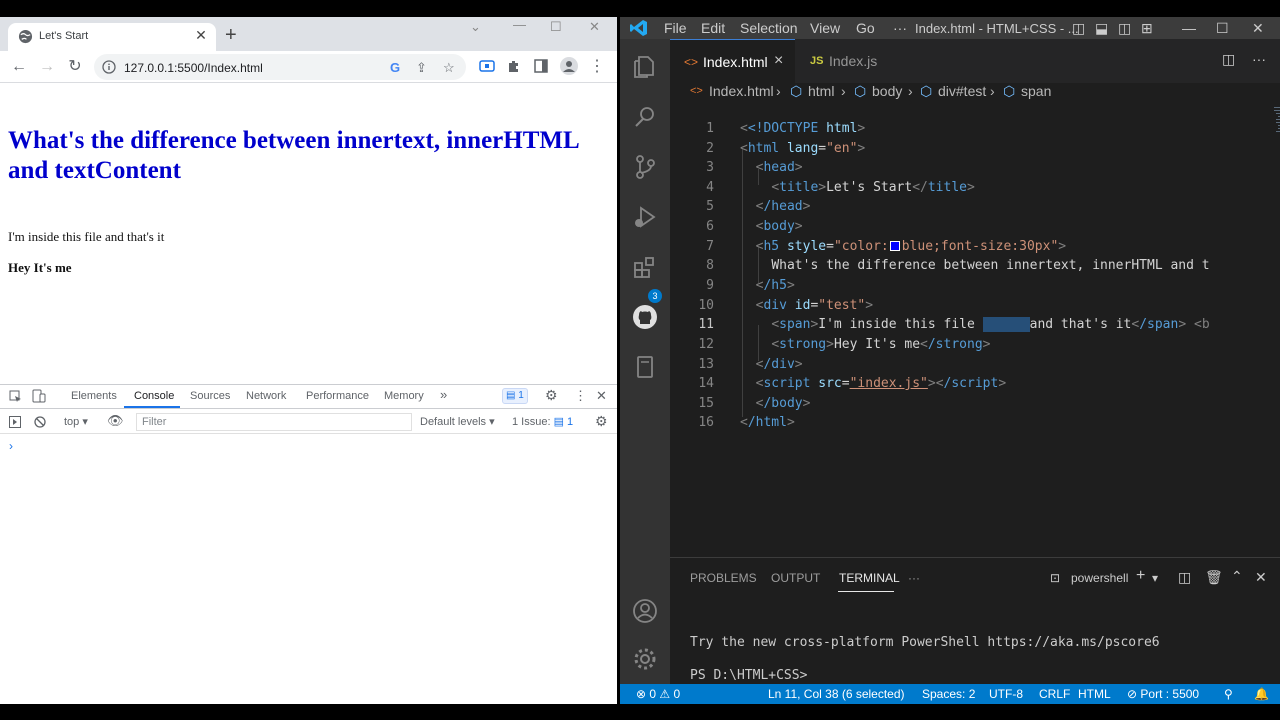 This screenshot has height=720, width=1280. I want to click on manage-gear-icon, so click(645, 659).